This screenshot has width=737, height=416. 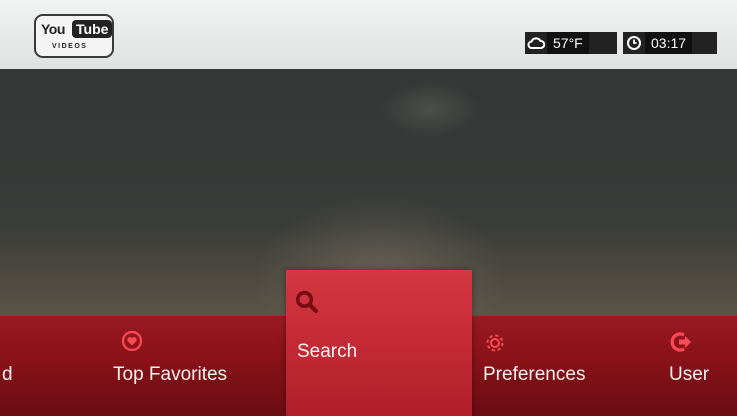 I want to click on menu-item-search: Search, so click(x=379, y=343).